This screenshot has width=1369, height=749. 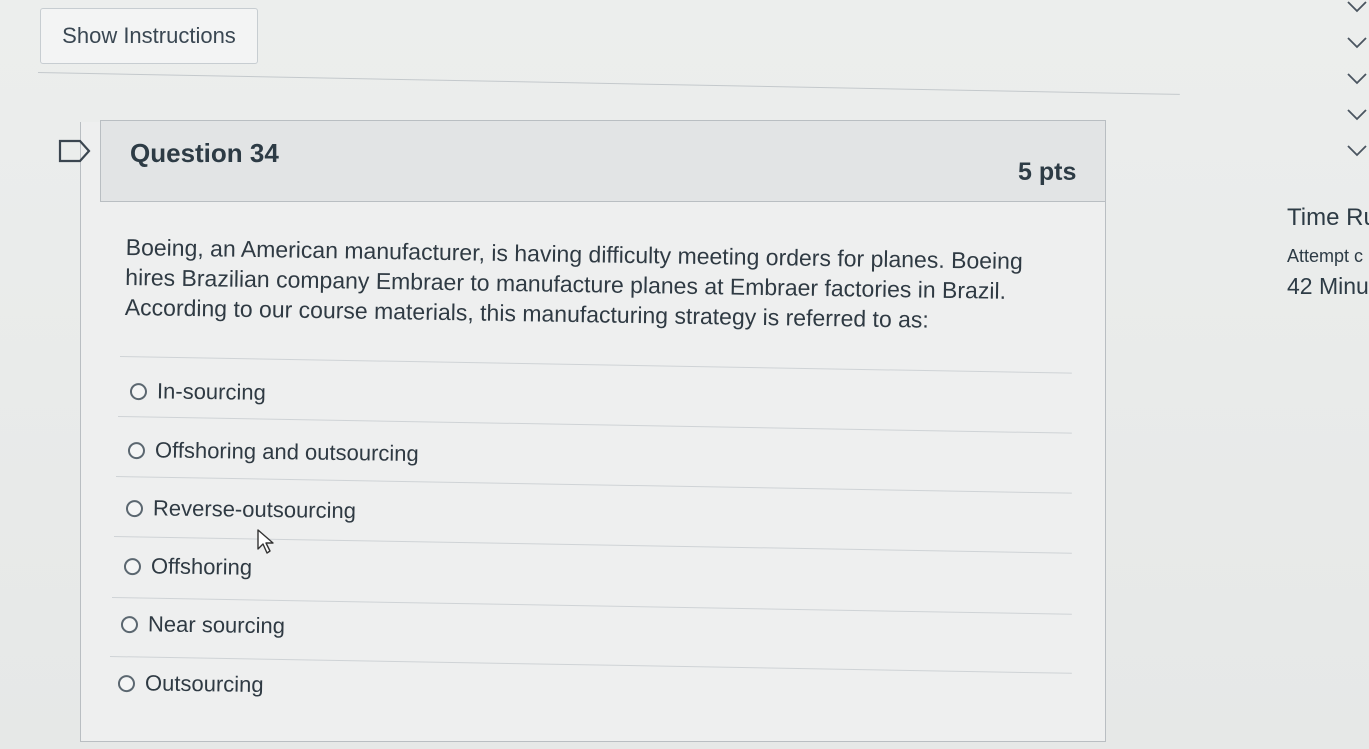 I want to click on answer-option-outsourcing: Outsourcing, so click(x=190, y=684).